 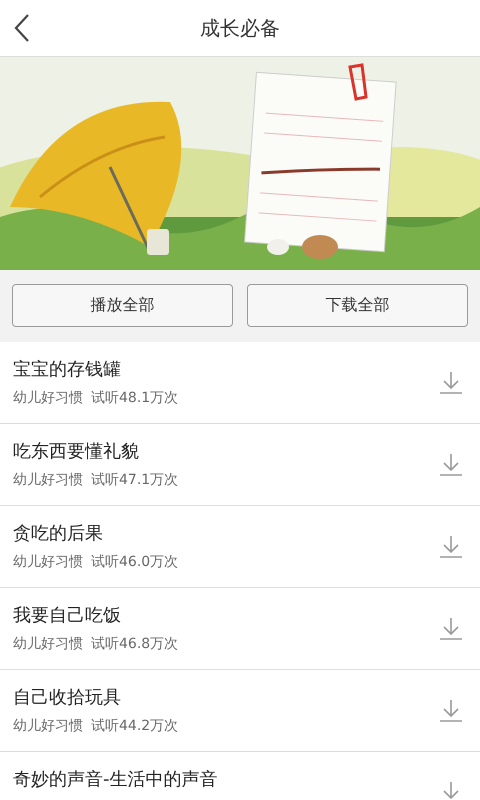 What do you see at coordinates (134, 398) in the screenshot?
I see `play-count: 试听48.1万次` at bounding box center [134, 398].